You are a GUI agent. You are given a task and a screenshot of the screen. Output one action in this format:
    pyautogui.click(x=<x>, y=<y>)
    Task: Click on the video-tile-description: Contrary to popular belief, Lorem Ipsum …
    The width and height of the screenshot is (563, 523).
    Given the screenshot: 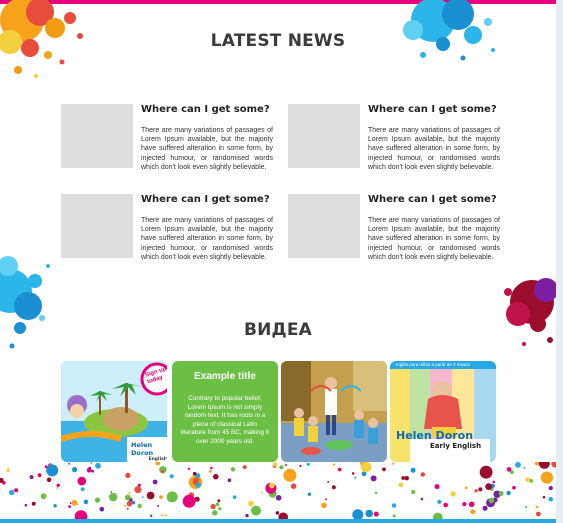 What is the action you would take?
    pyautogui.click(x=225, y=420)
    